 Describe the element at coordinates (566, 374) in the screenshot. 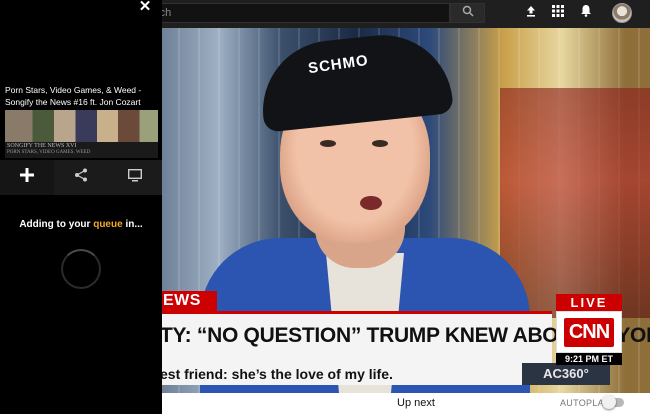

I see `show-badge: AC360°` at that location.